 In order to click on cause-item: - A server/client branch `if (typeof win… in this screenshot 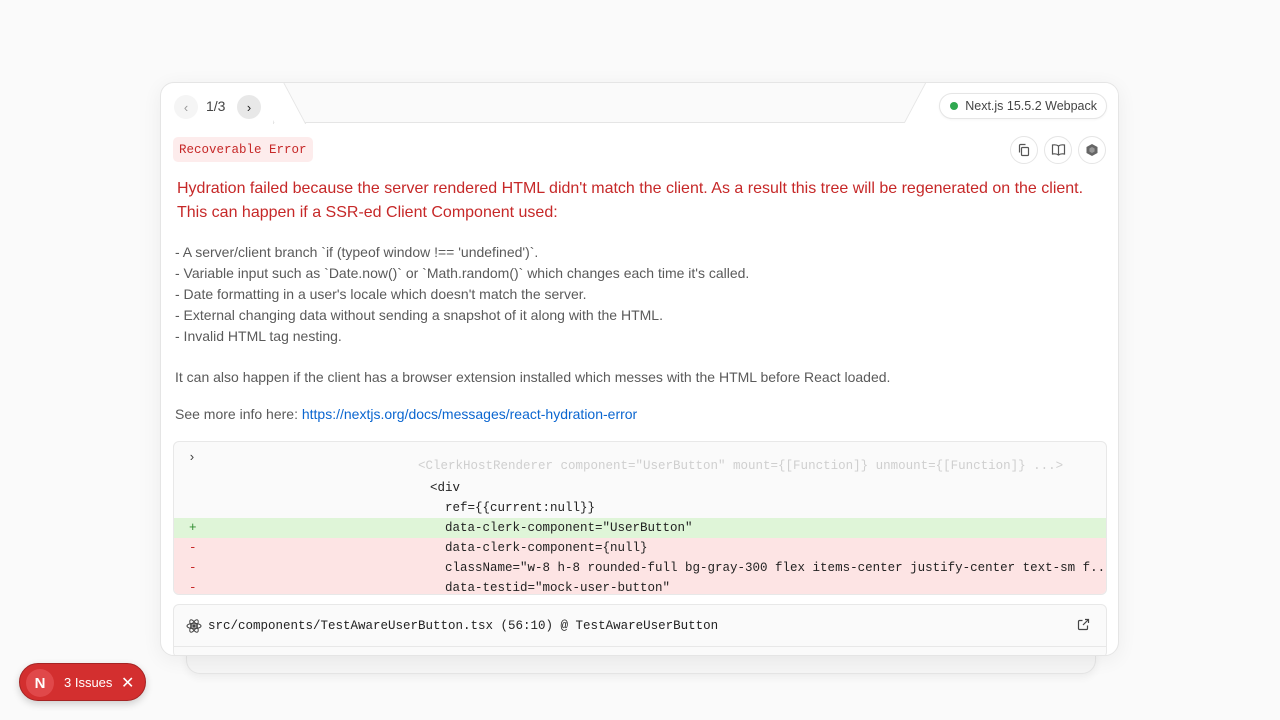, I will do `click(357, 252)`.